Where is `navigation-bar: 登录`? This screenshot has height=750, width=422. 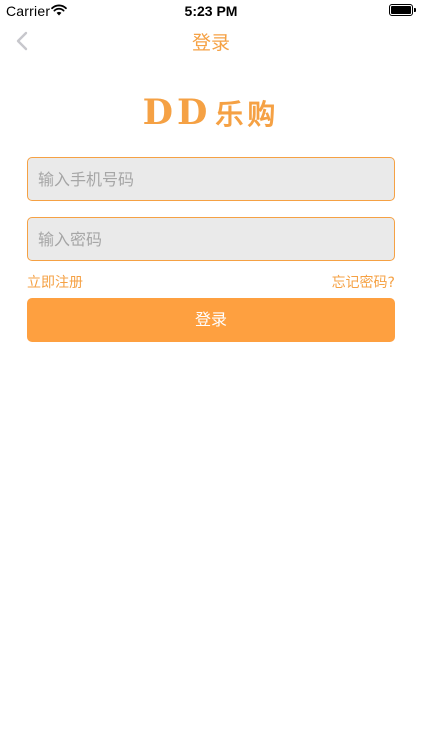
navigation-bar: 登录 is located at coordinates (211, 42).